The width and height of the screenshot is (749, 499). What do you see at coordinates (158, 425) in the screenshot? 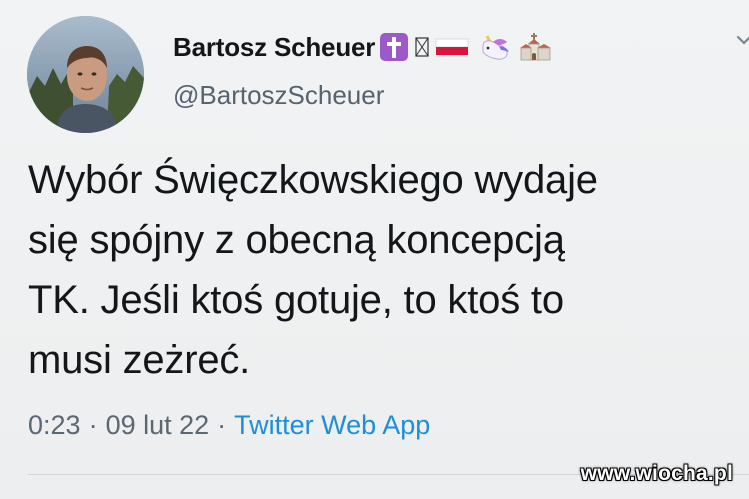
I see `tweet-date: 09 lut 22` at bounding box center [158, 425].